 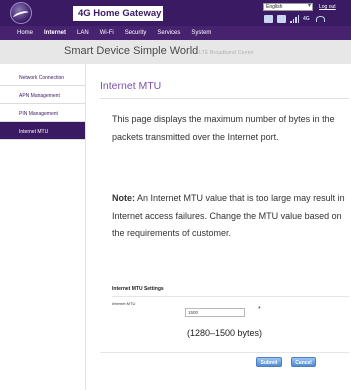 What do you see at coordinates (281, 18) in the screenshot?
I see `message-icon` at bounding box center [281, 18].